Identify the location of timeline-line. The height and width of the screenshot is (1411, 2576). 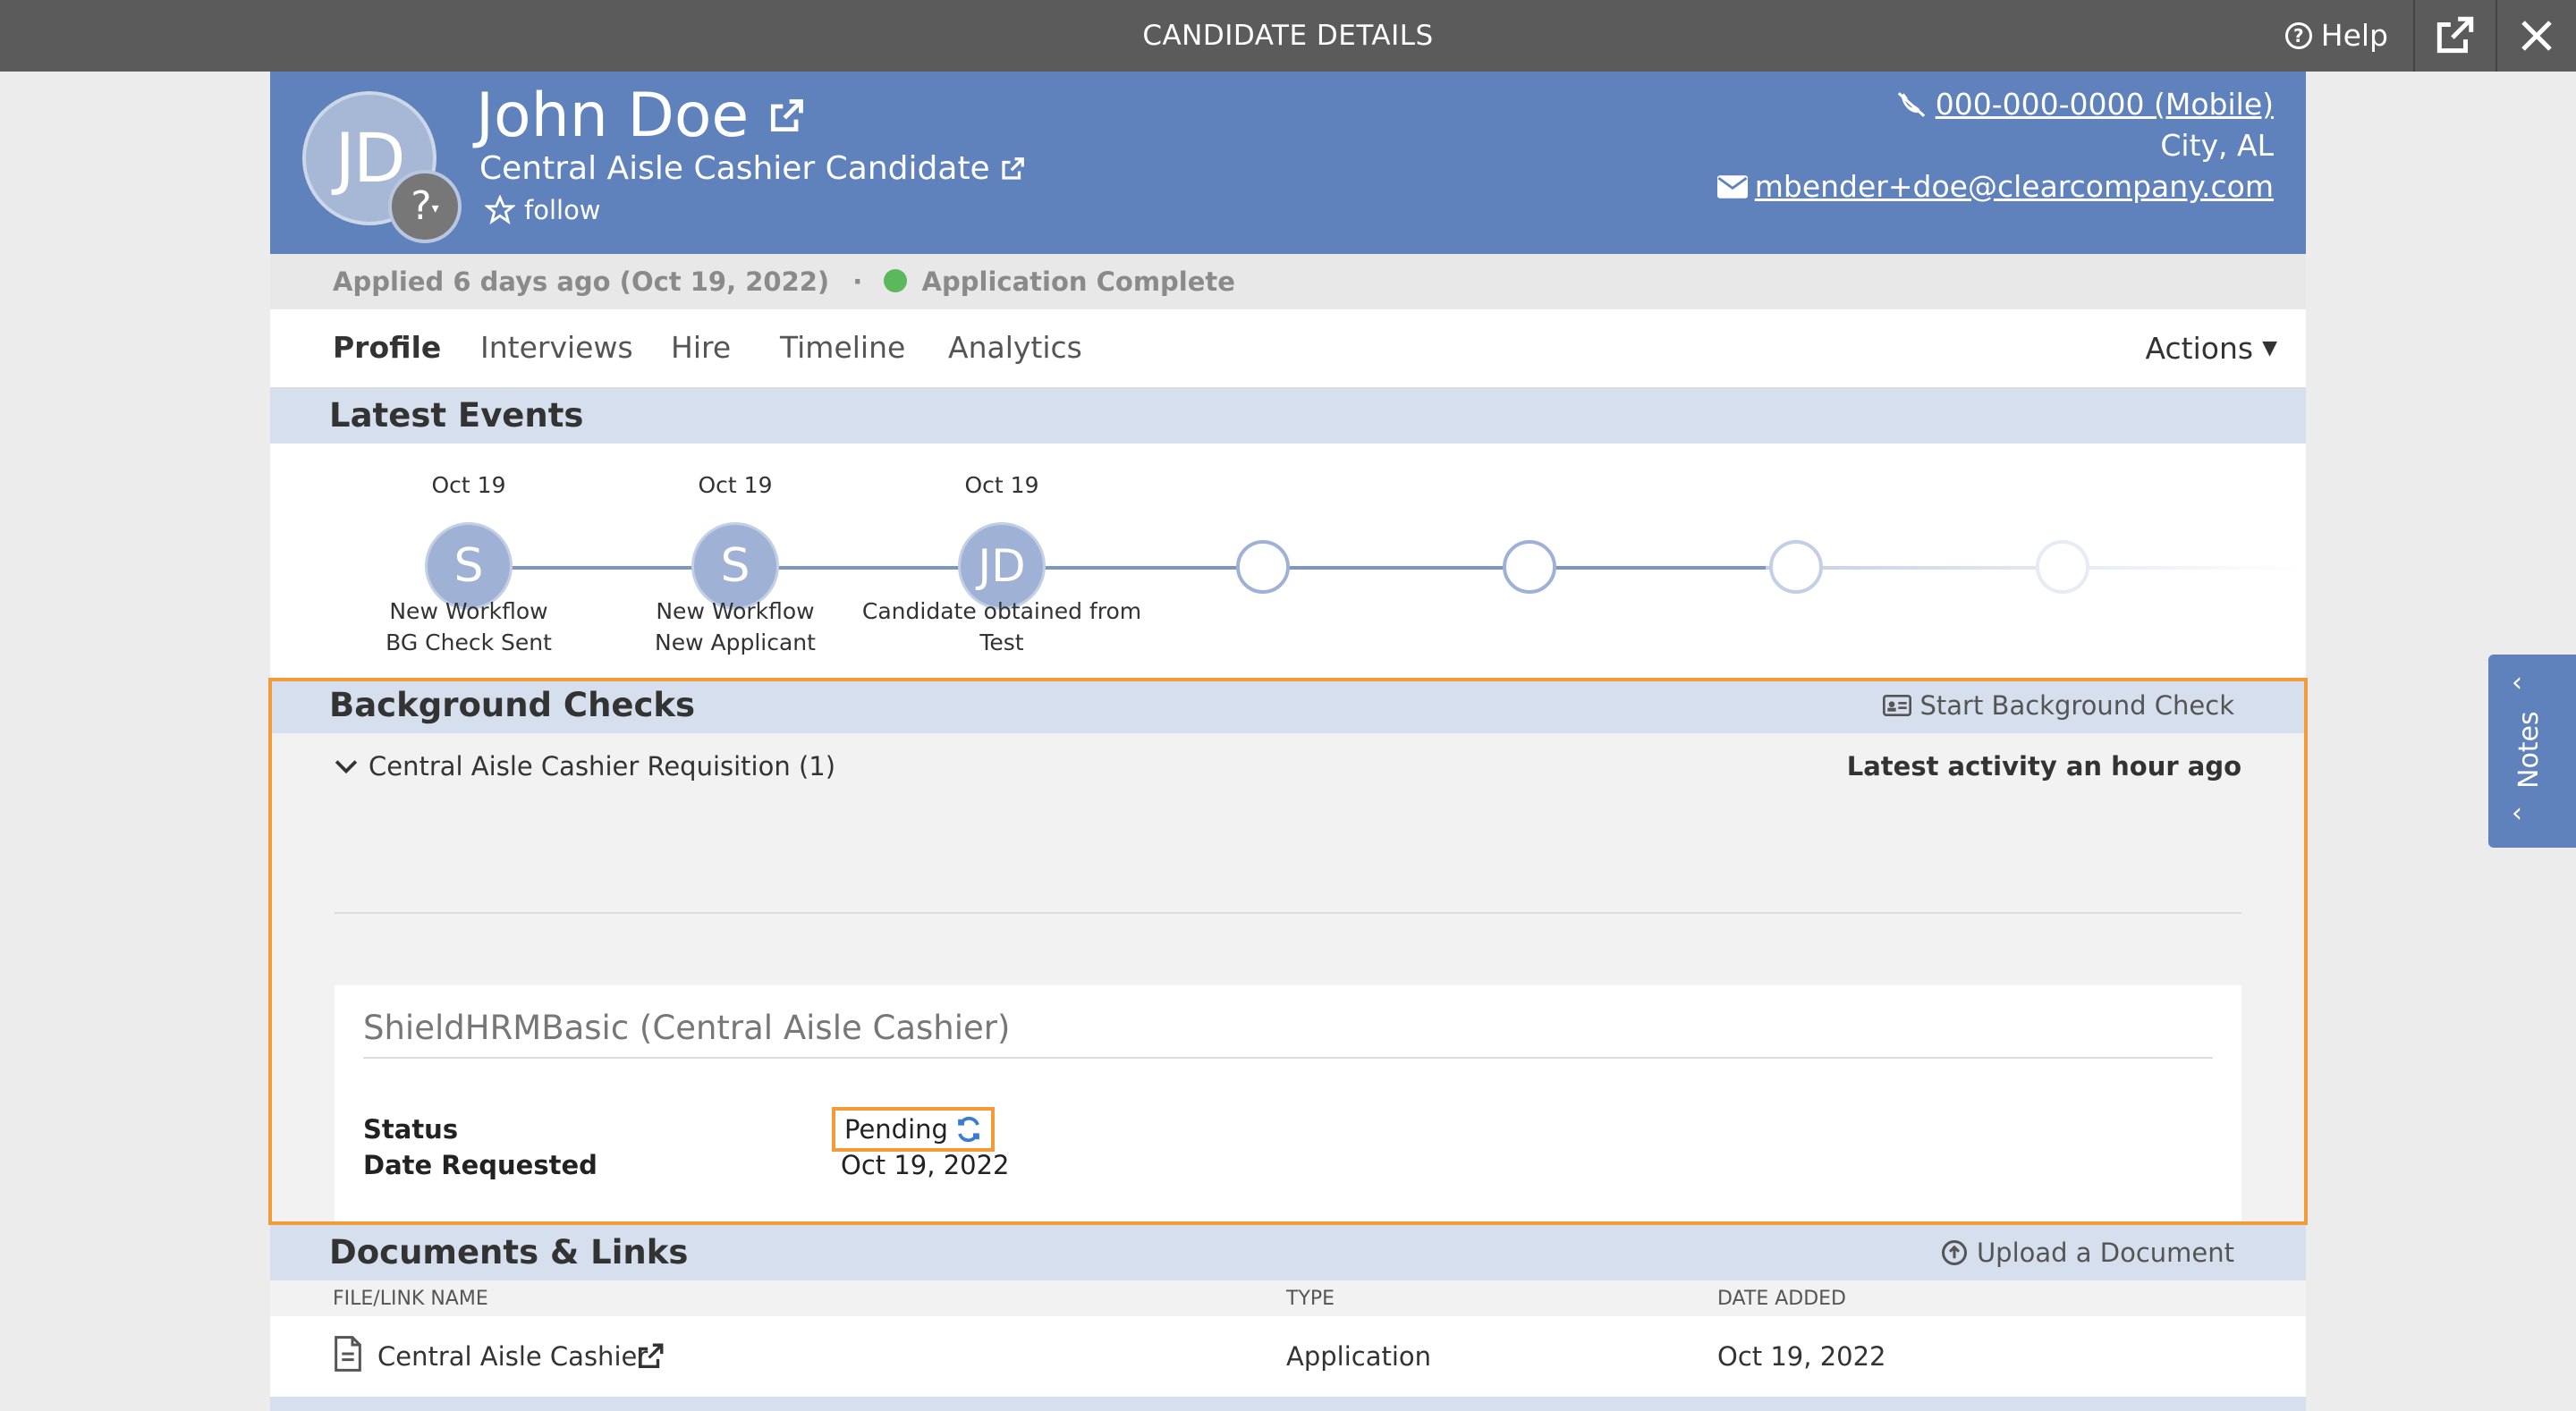
(1117, 568).